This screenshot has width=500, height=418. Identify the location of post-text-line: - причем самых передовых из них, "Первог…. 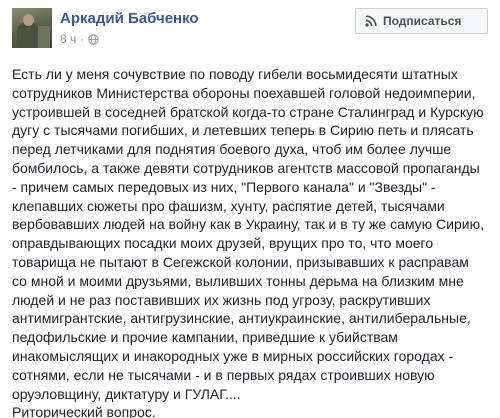
(224, 186).